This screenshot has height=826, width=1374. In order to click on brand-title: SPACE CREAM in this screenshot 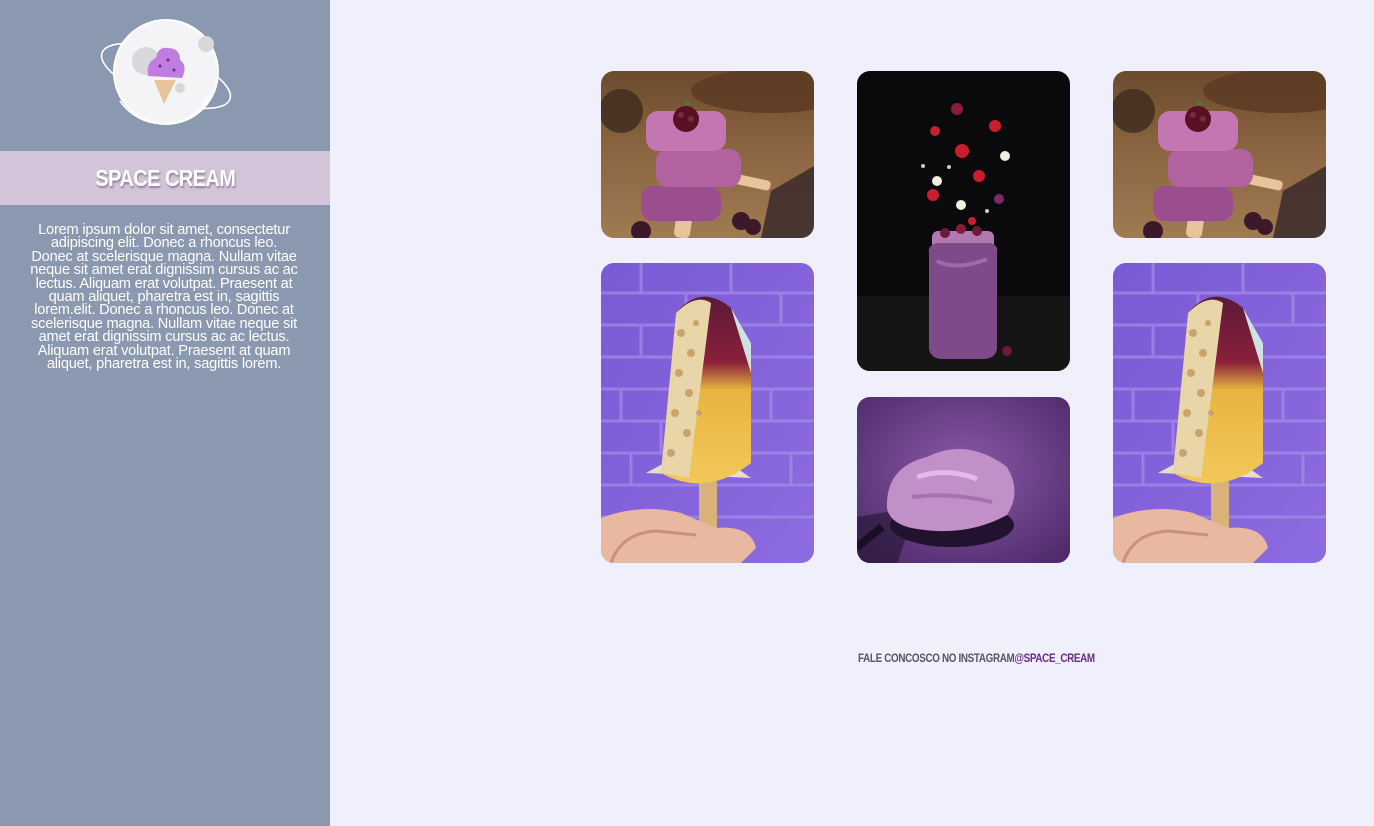, I will do `click(165, 177)`.